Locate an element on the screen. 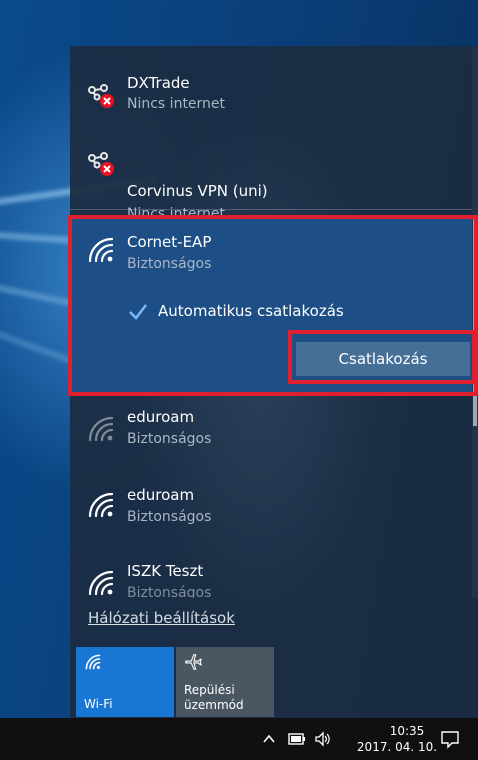 The height and width of the screenshot is (760, 478). auto-connect-label: Automatikus csatlakozás is located at coordinates (251, 311).